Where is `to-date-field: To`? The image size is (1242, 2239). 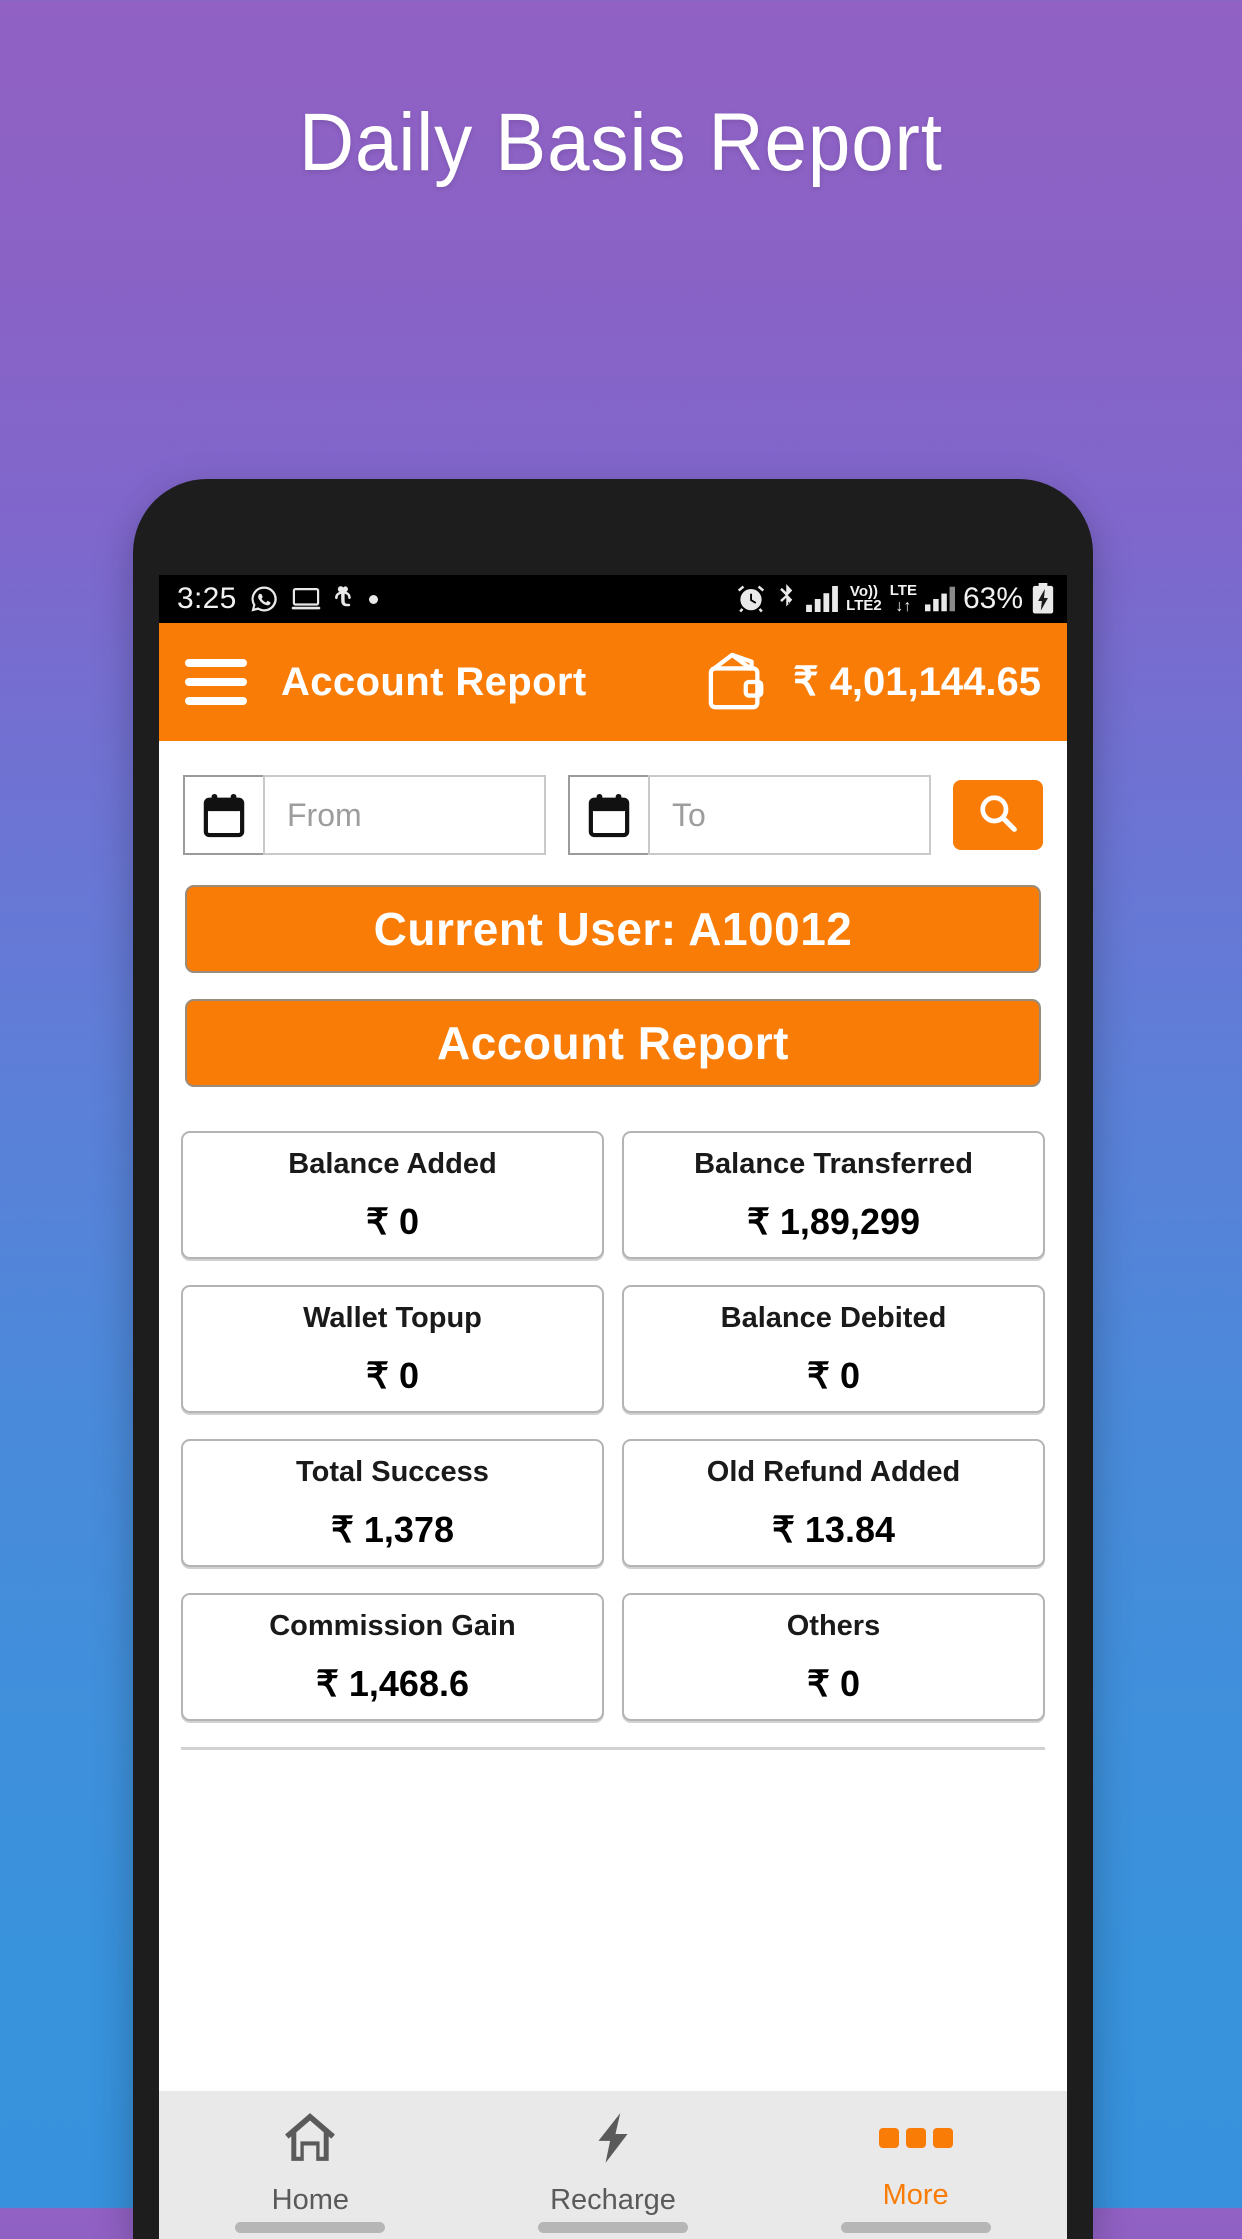 to-date-field: To is located at coordinates (749, 815).